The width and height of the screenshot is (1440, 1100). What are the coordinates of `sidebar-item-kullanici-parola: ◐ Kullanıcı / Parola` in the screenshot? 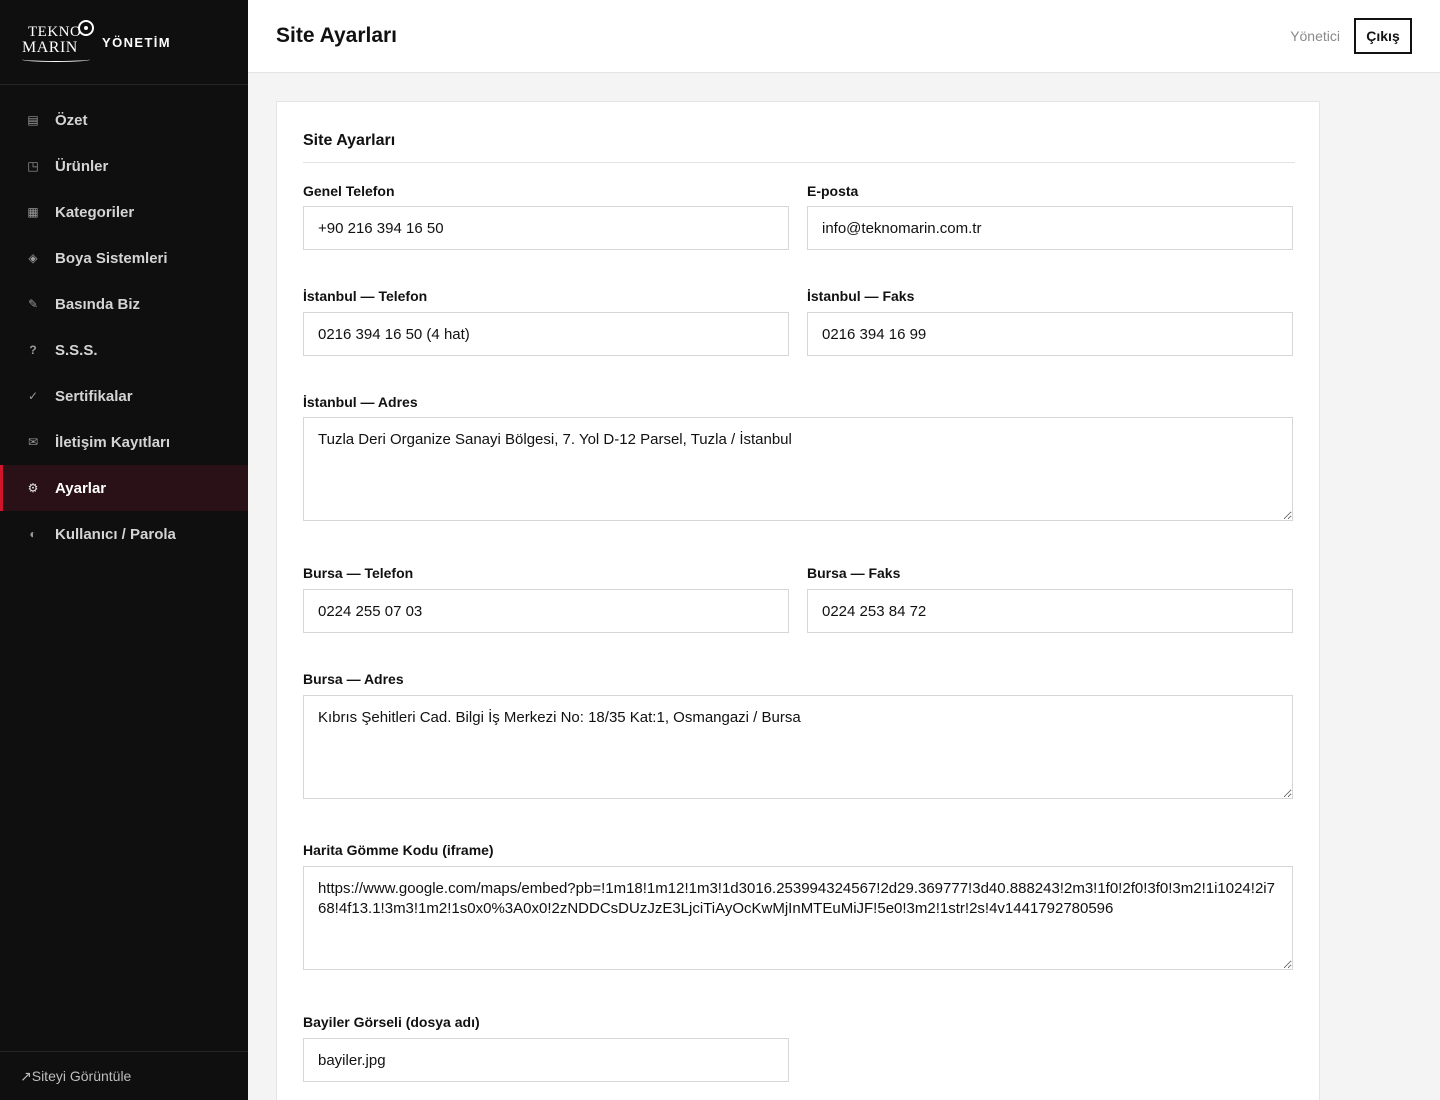 It's located at (124, 534).